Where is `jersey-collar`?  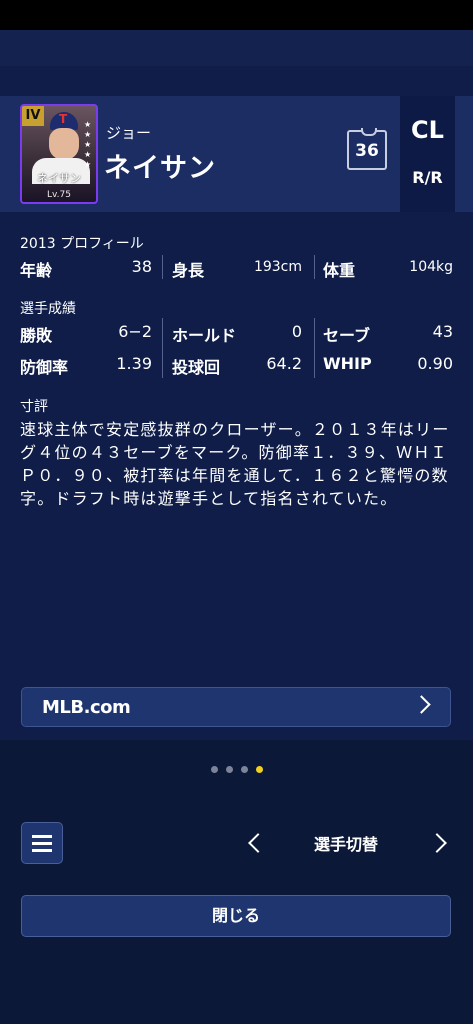 jersey-collar is located at coordinates (369, 132).